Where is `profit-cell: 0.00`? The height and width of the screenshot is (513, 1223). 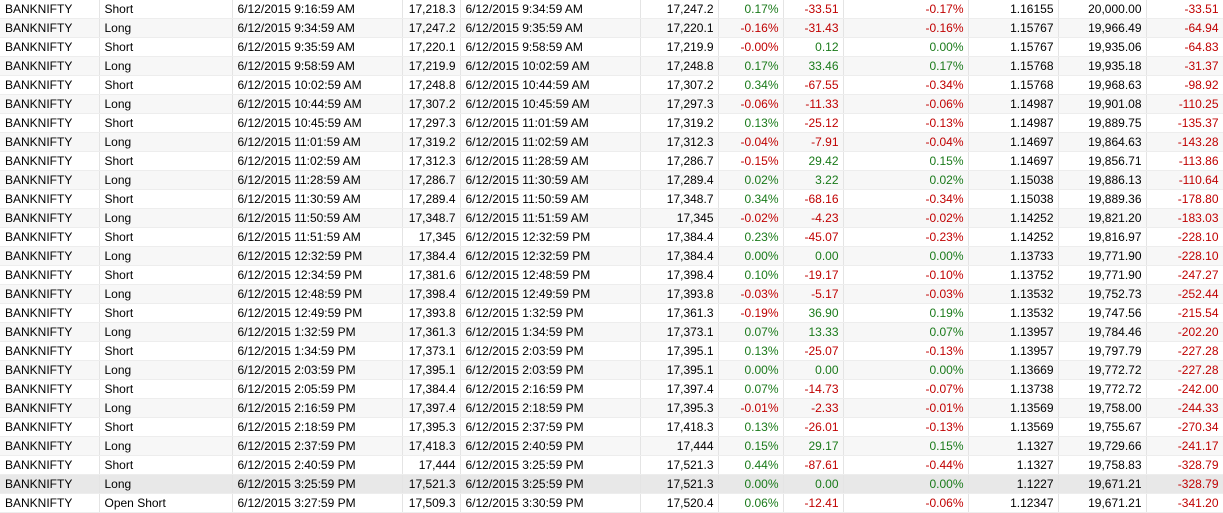 profit-cell: 0.00 is located at coordinates (813, 256).